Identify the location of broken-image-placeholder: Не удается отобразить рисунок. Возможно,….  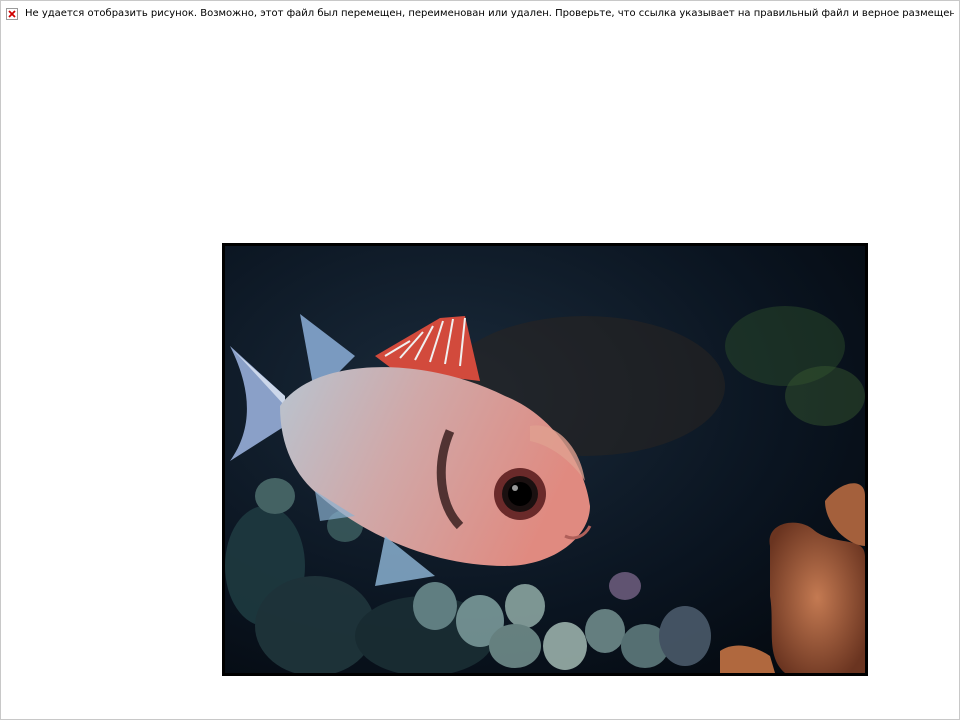
(480, 16).